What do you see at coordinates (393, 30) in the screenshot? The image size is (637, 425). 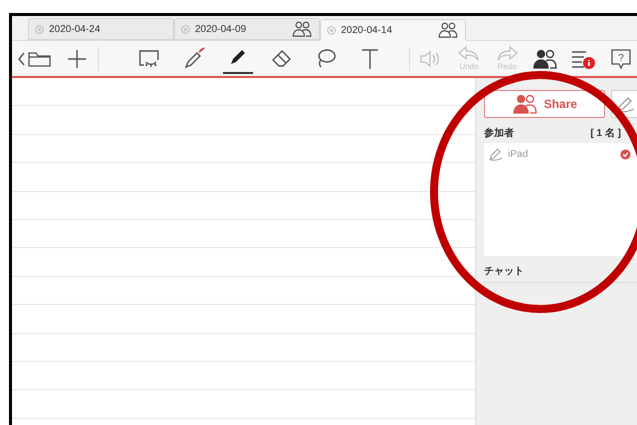 I see `tab: 2020-04-14` at bounding box center [393, 30].